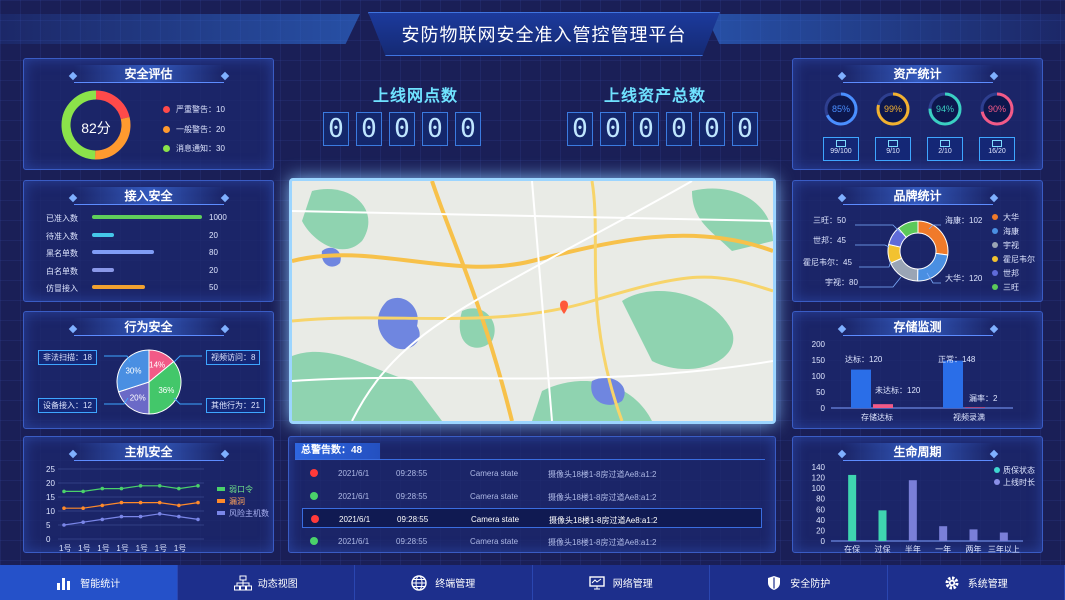 This screenshot has height=600, width=1065. I want to click on nav-item: 动态视图, so click(266, 582).